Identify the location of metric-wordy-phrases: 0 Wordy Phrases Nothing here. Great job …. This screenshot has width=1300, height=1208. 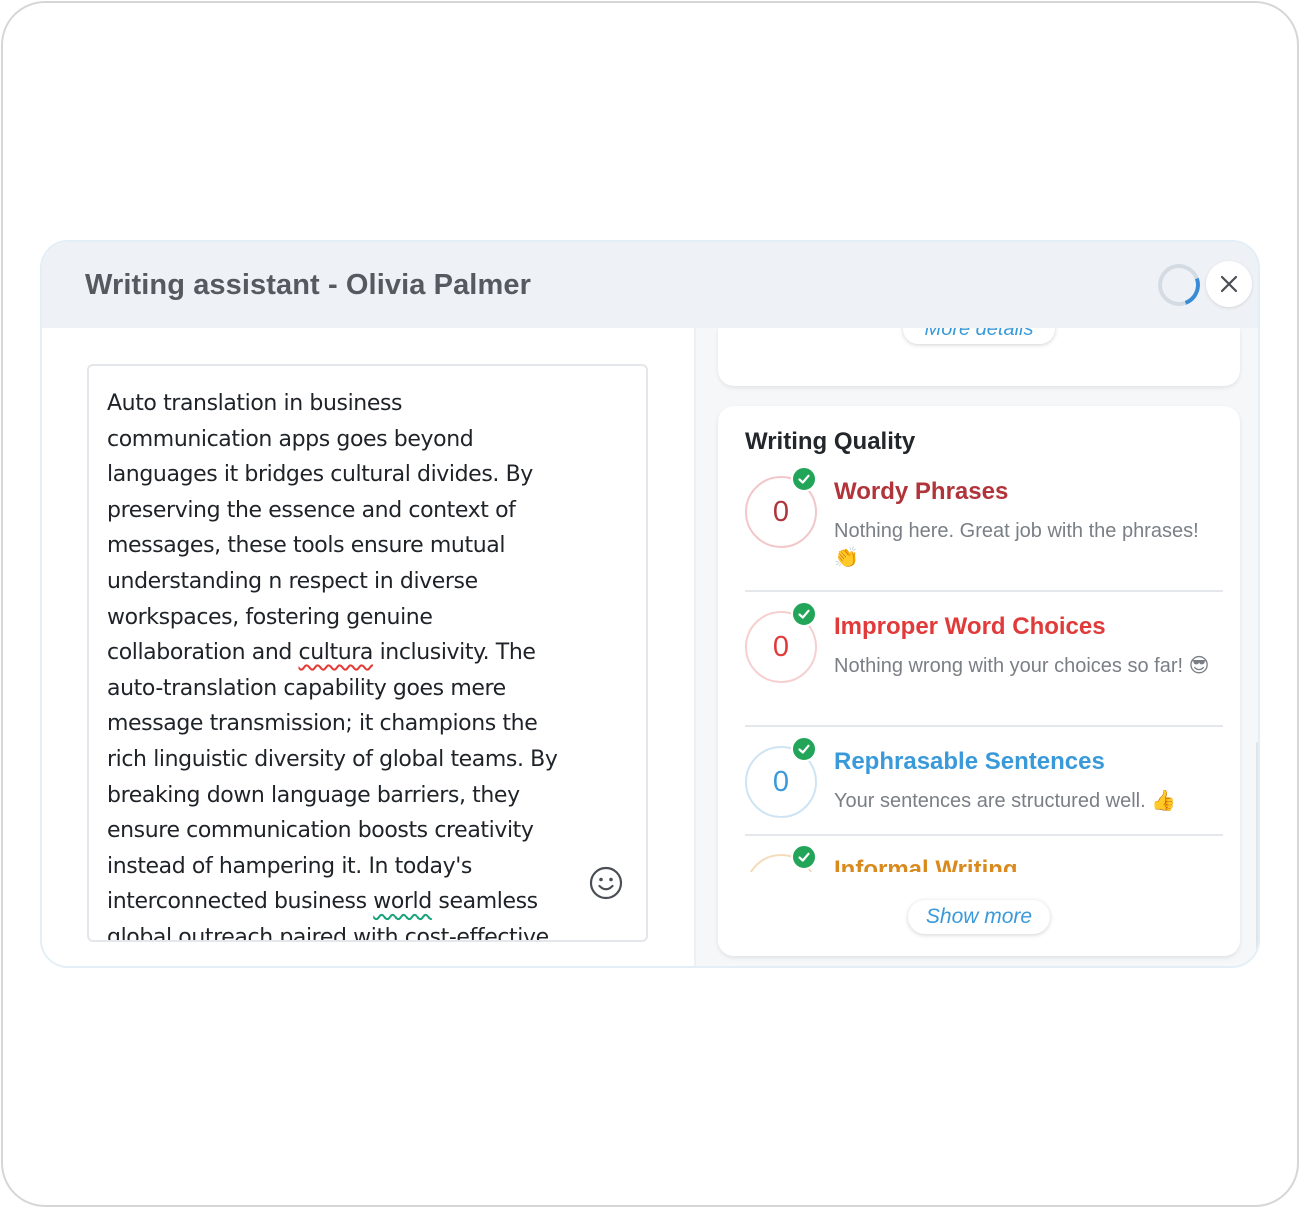
(984, 529).